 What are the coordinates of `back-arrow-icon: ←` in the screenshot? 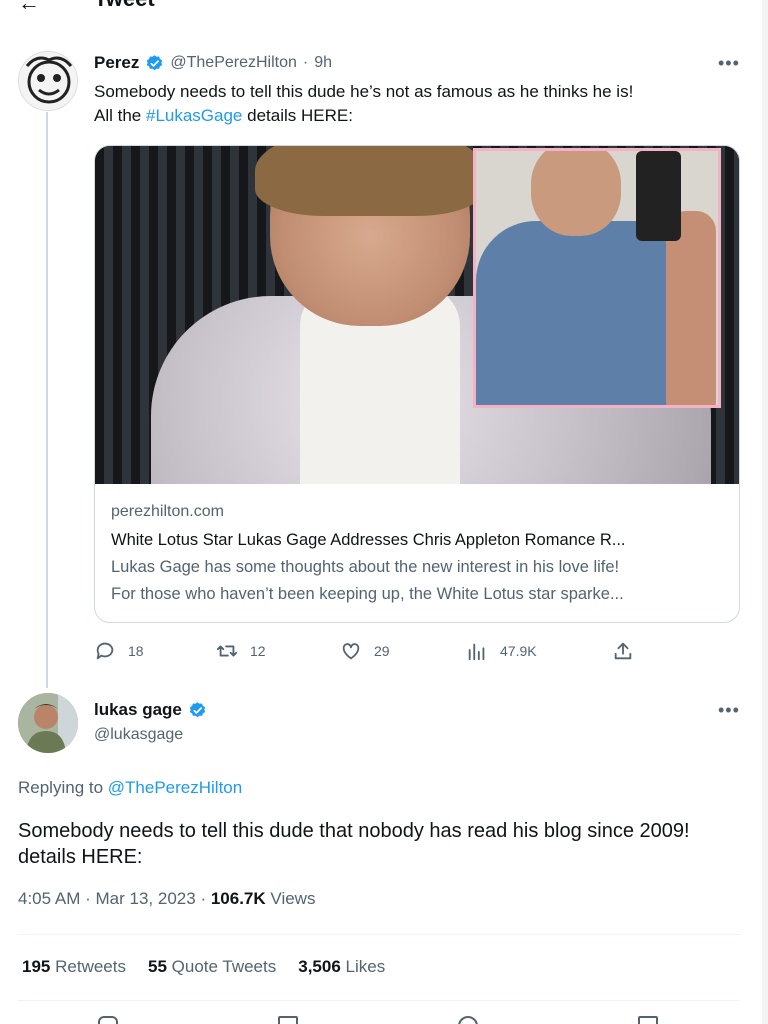 It's located at (29, 8).